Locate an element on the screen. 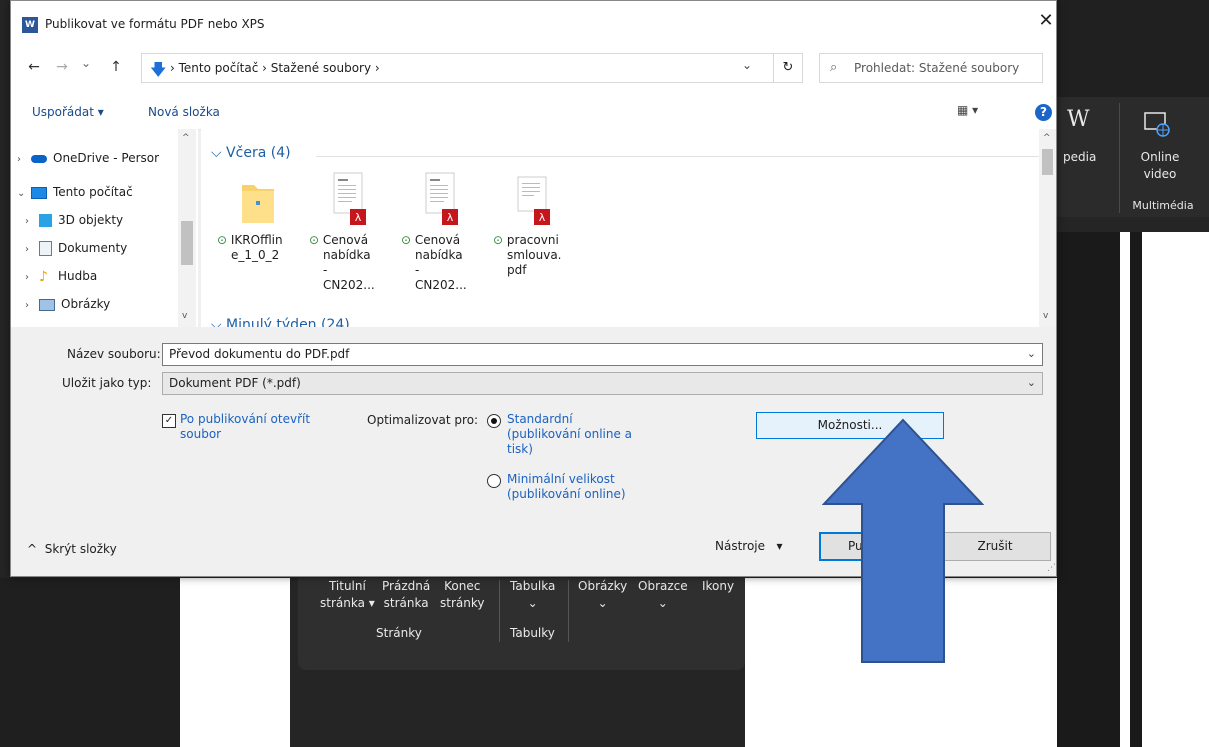  nav-item-3d-objects: › 3D objekty is located at coordinates (74, 220).